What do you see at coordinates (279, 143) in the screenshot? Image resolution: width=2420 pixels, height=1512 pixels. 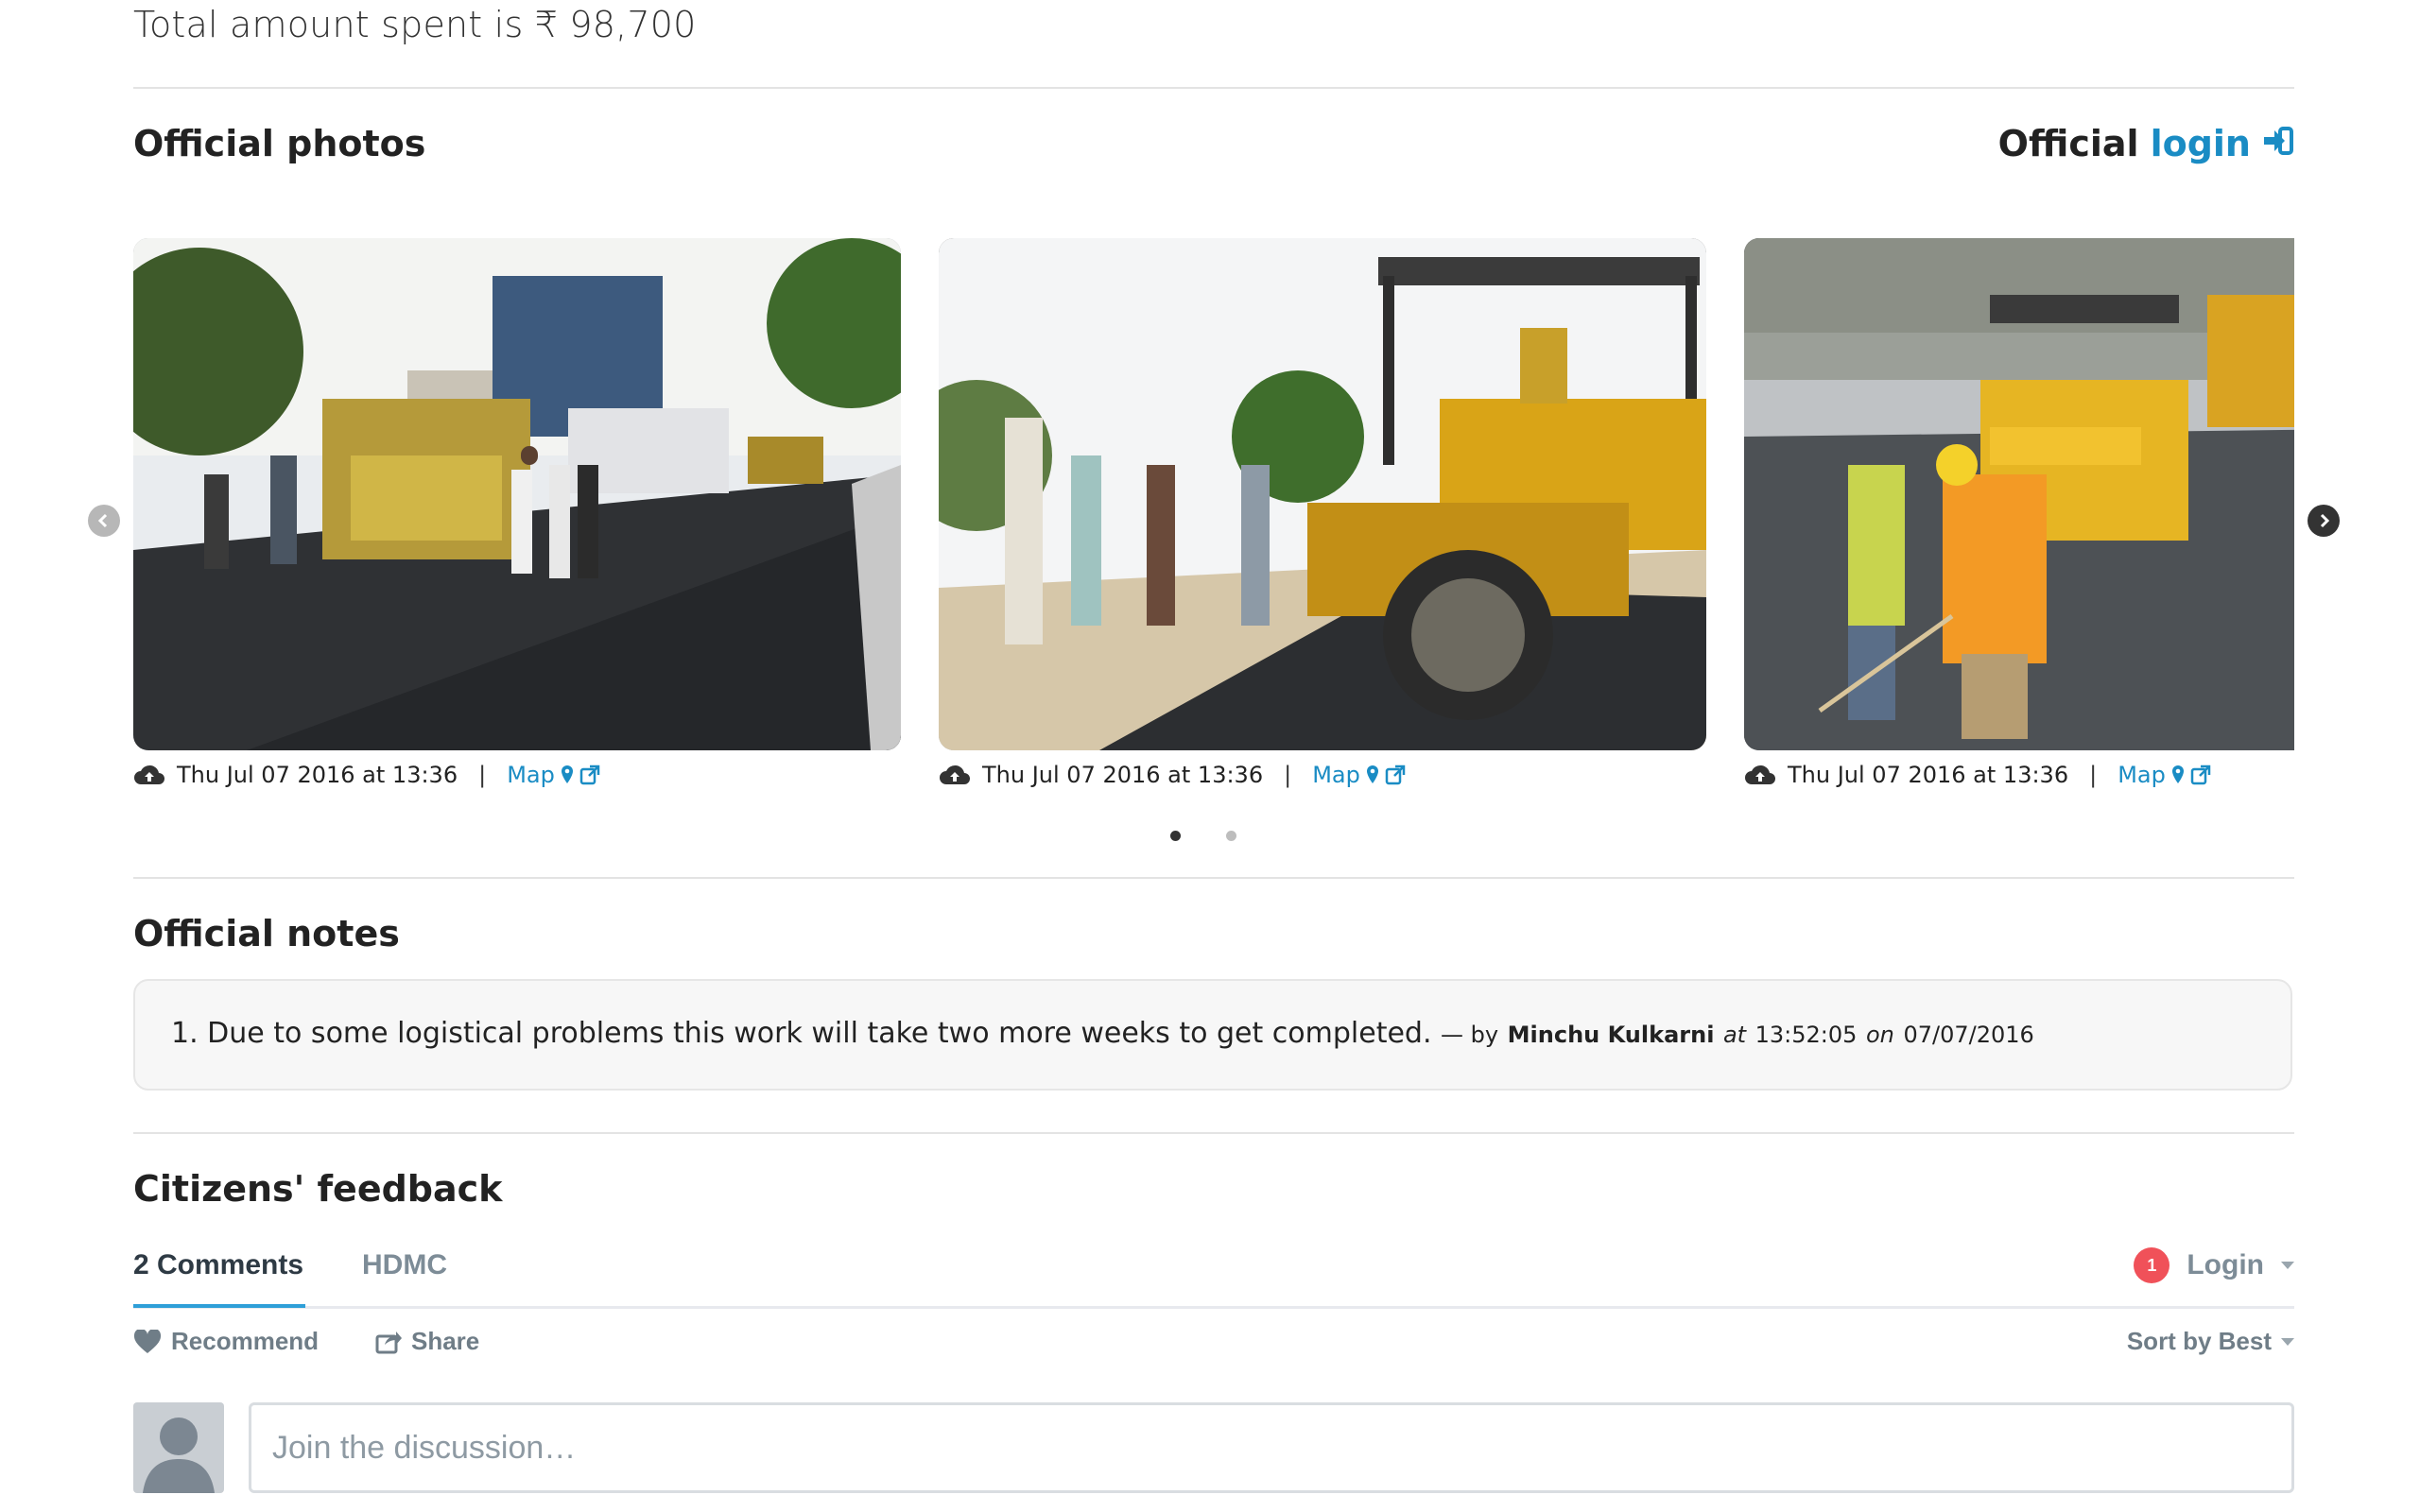 I see `official-photos-heading: Official photos` at bounding box center [279, 143].